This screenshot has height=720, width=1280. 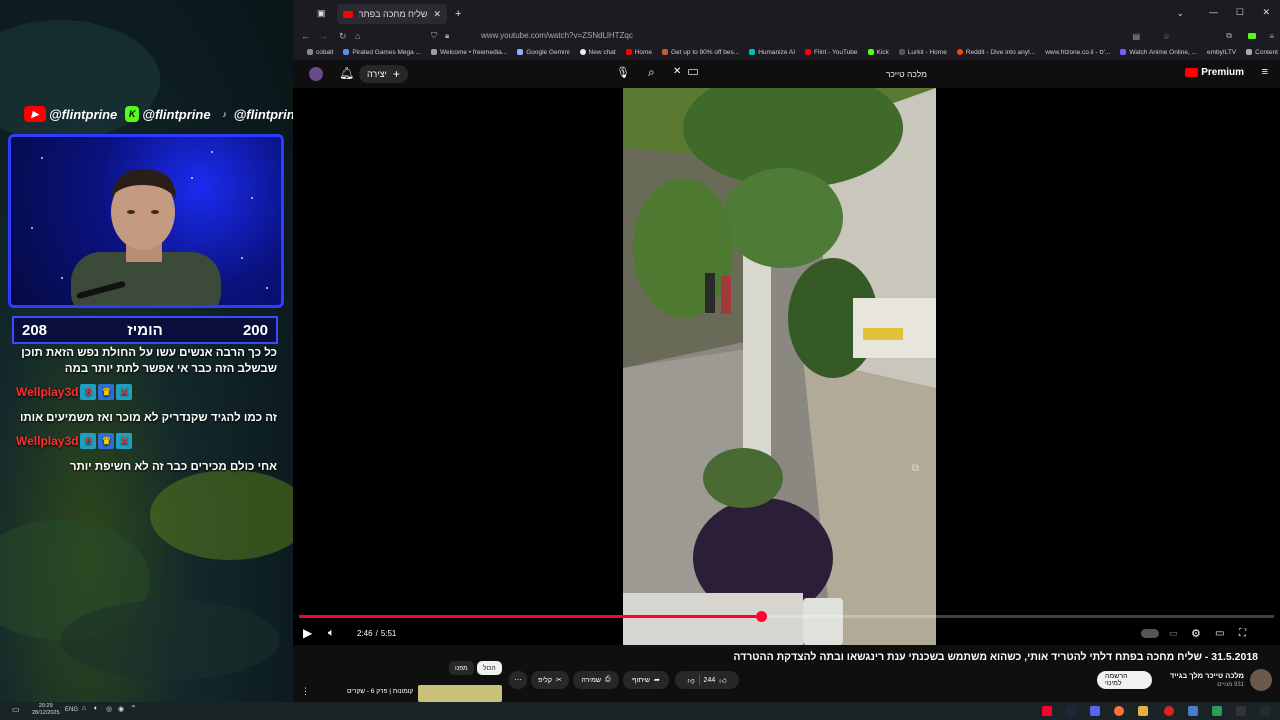 What do you see at coordinates (383, 74) in the screenshot?
I see `create-button: יצירה +` at bounding box center [383, 74].